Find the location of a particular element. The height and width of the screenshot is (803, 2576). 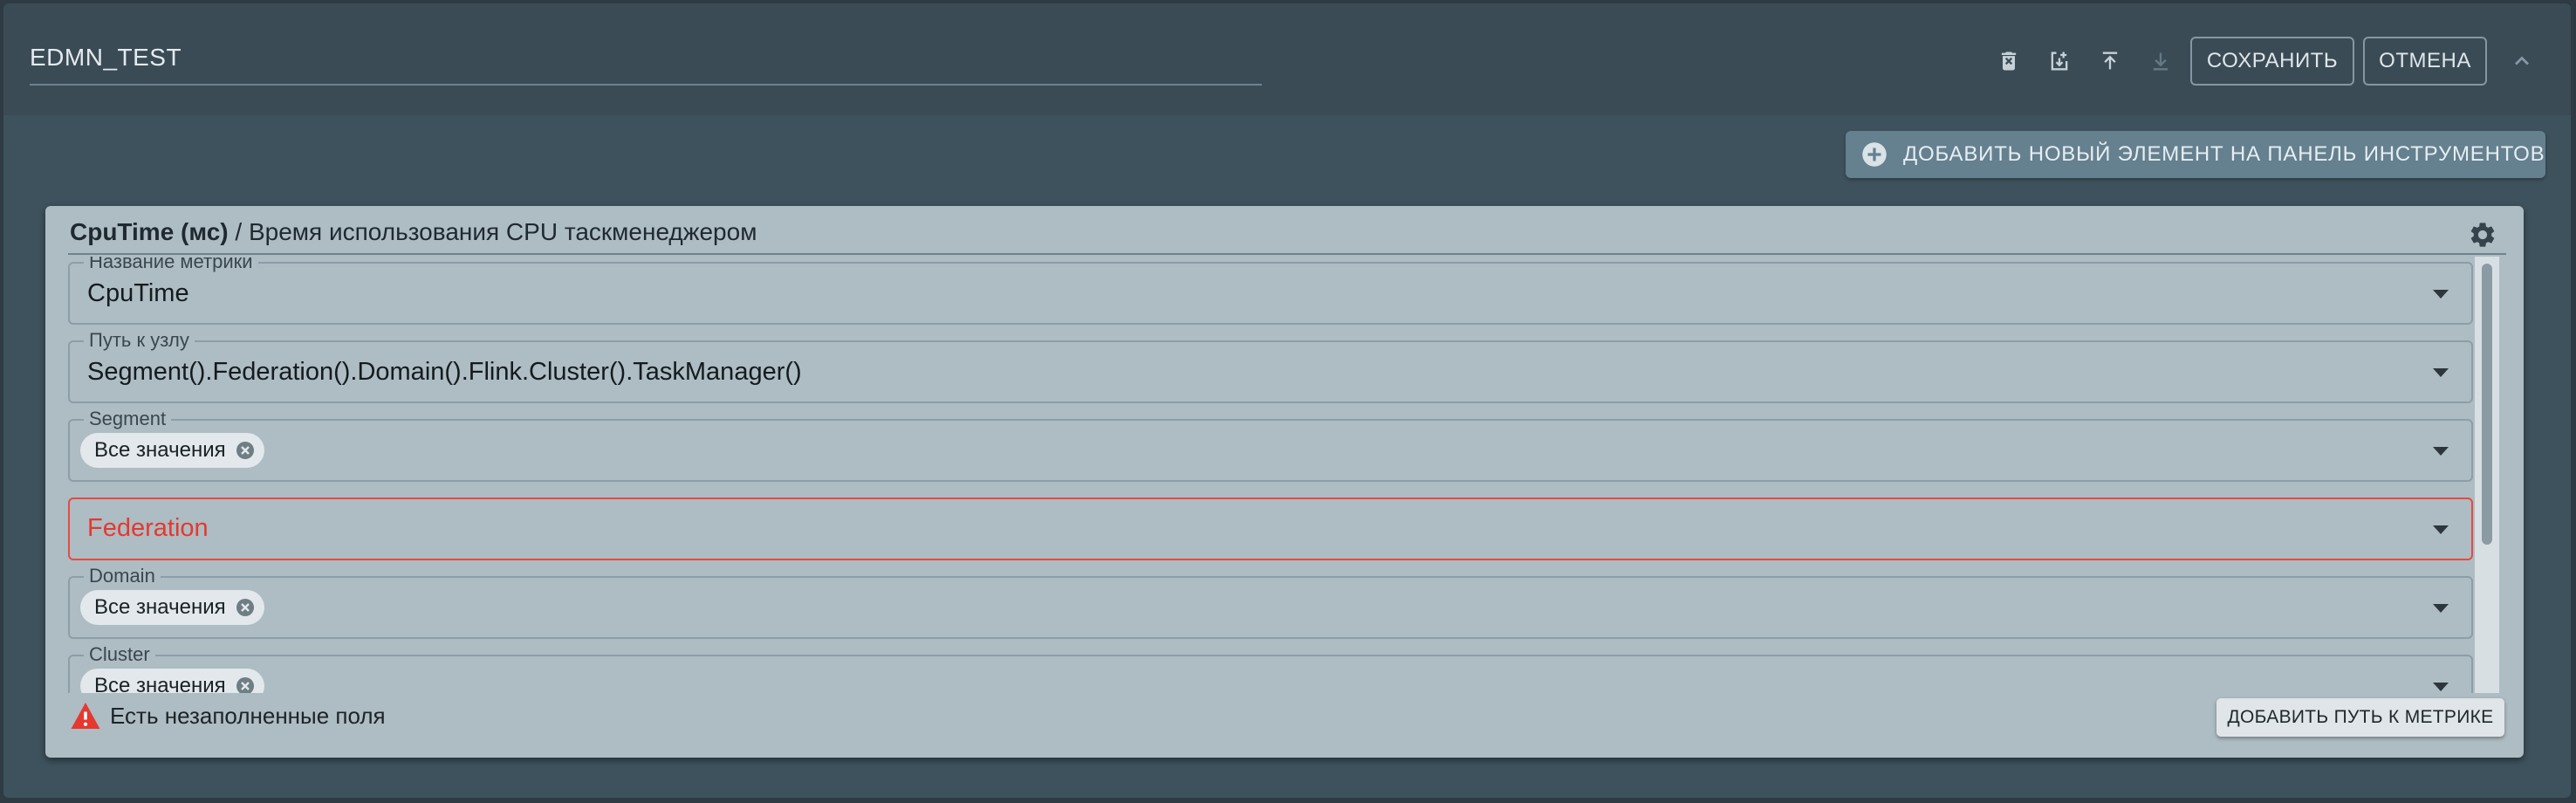

field-label: Путь к узлу is located at coordinates (139, 340).